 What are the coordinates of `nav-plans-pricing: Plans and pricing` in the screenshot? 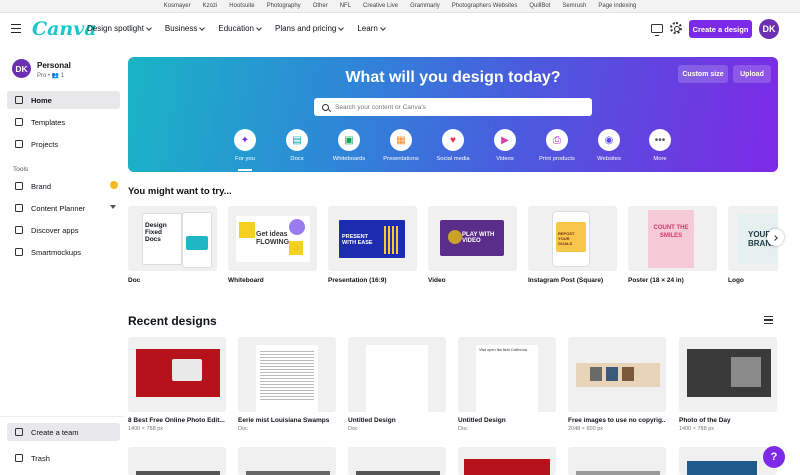 It's located at (310, 28).